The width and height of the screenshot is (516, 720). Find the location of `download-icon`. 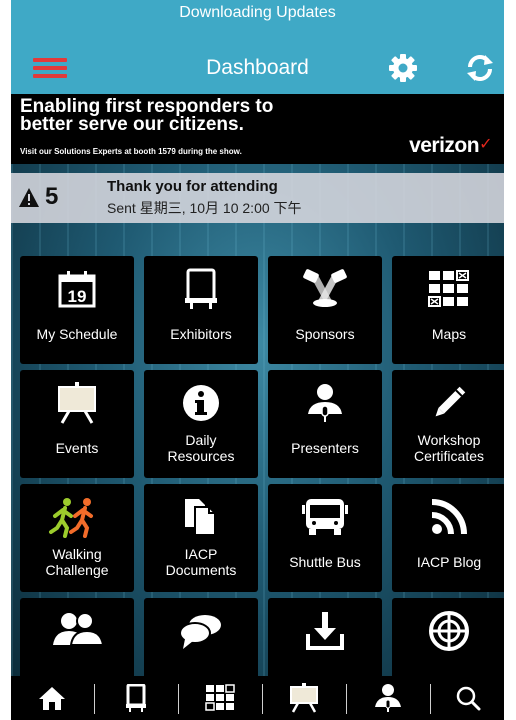

download-icon is located at coordinates (325, 631).